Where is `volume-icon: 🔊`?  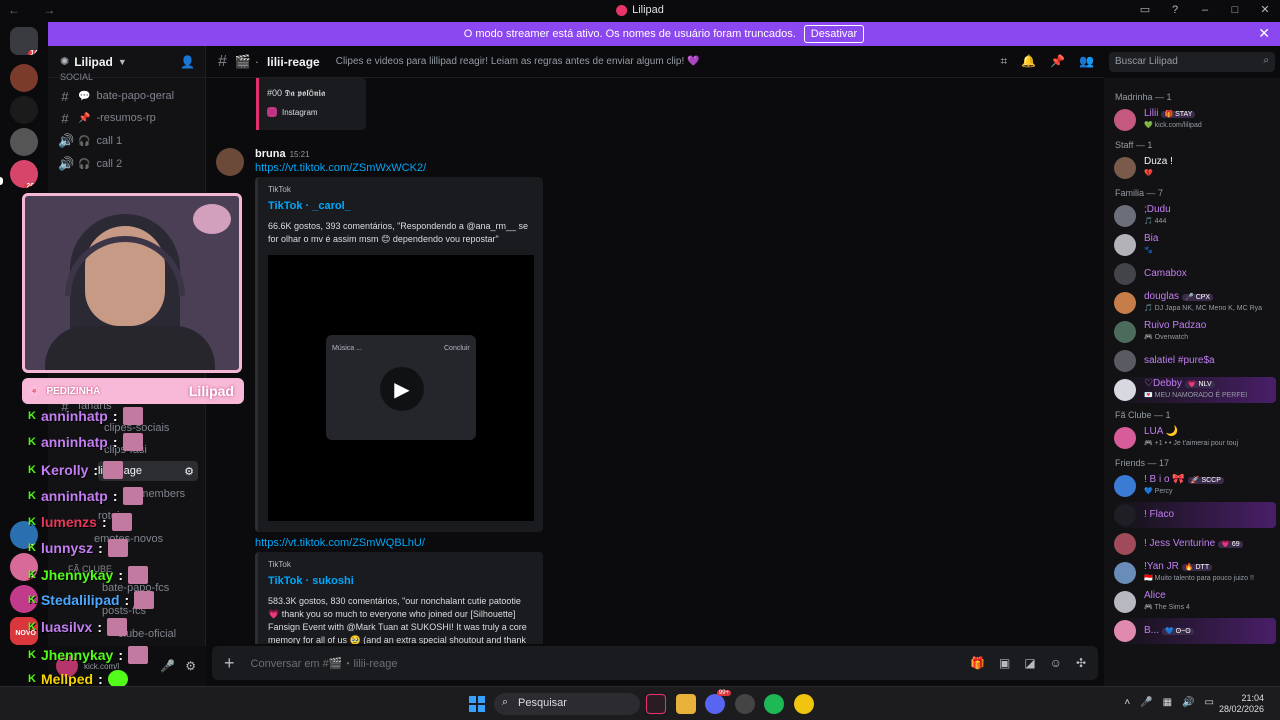 volume-icon: 🔊 is located at coordinates (1188, 702).